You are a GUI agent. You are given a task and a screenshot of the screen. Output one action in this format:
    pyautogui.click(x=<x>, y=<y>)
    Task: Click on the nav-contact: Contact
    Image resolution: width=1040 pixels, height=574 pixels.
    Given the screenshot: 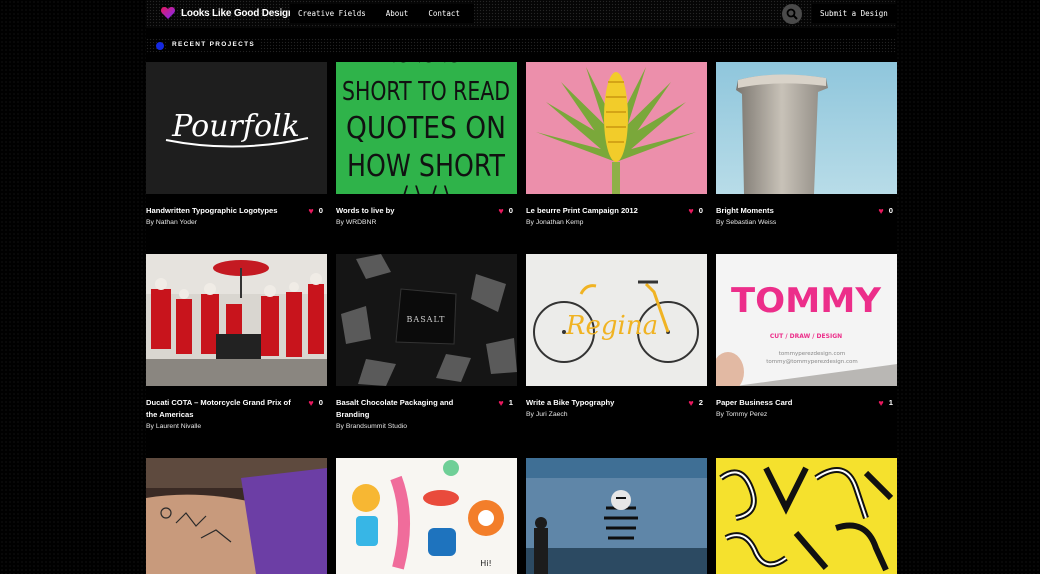 What is the action you would take?
    pyautogui.click(x=444, y=13)
    